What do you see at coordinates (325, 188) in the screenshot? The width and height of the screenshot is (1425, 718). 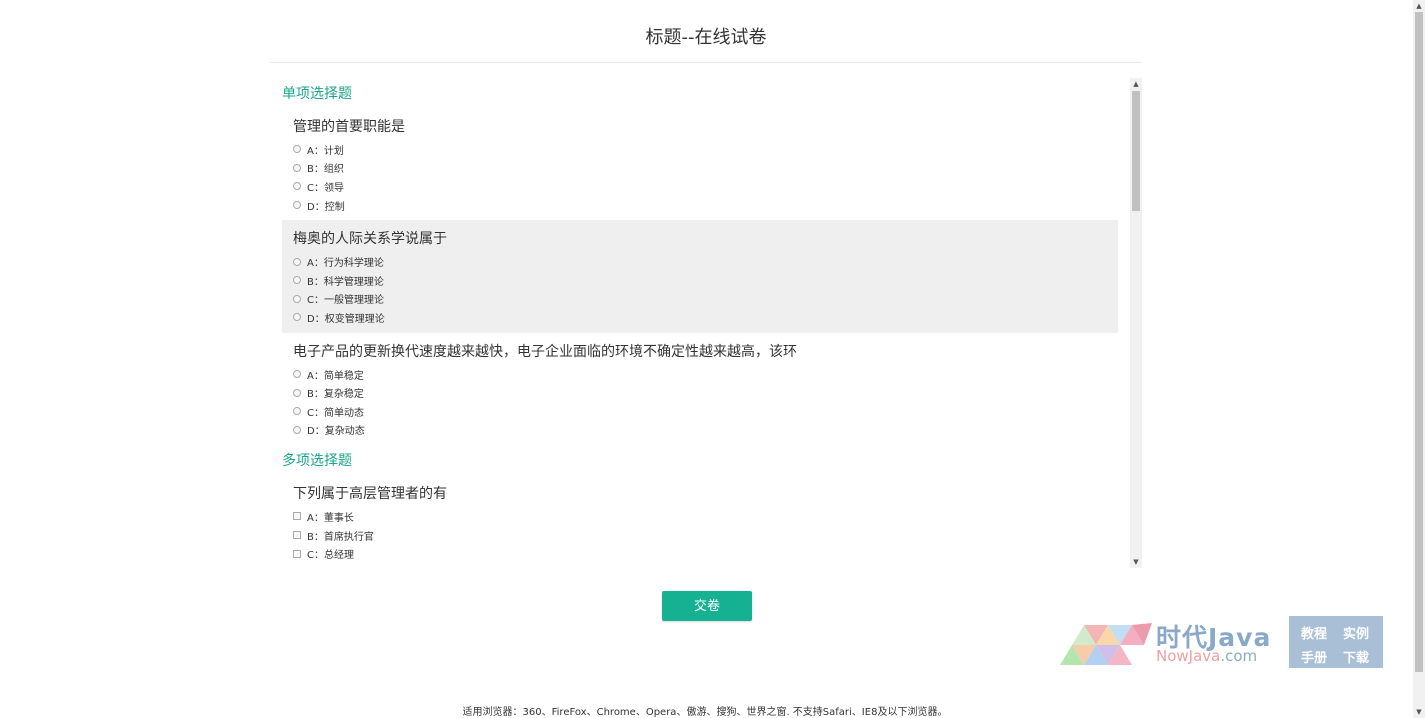 I see `option-label: C：领导` at bounding box center [325, 188].